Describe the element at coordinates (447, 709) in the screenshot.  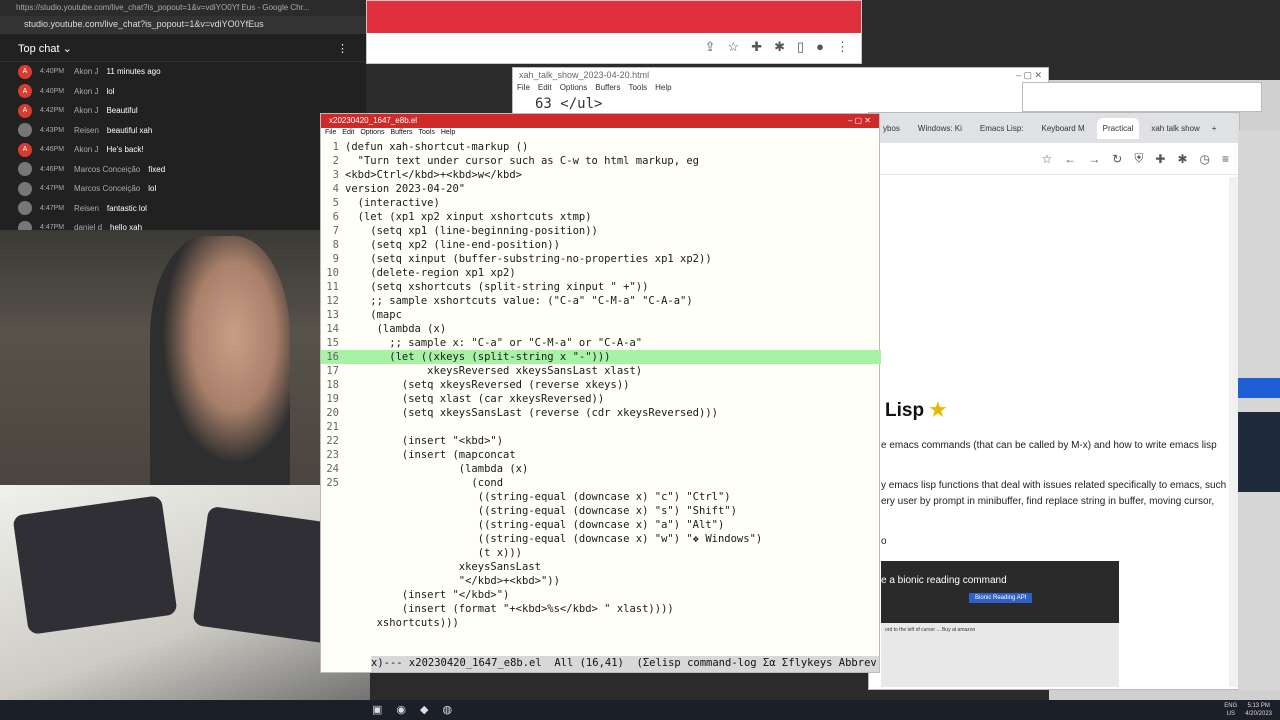
I see `app-icon-4: ◍` at that location.